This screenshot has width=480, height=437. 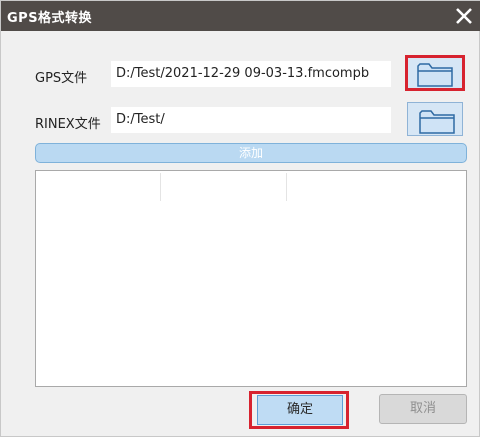 I want to click on window-title: GPS格式转换, so click(x=50, y=18).